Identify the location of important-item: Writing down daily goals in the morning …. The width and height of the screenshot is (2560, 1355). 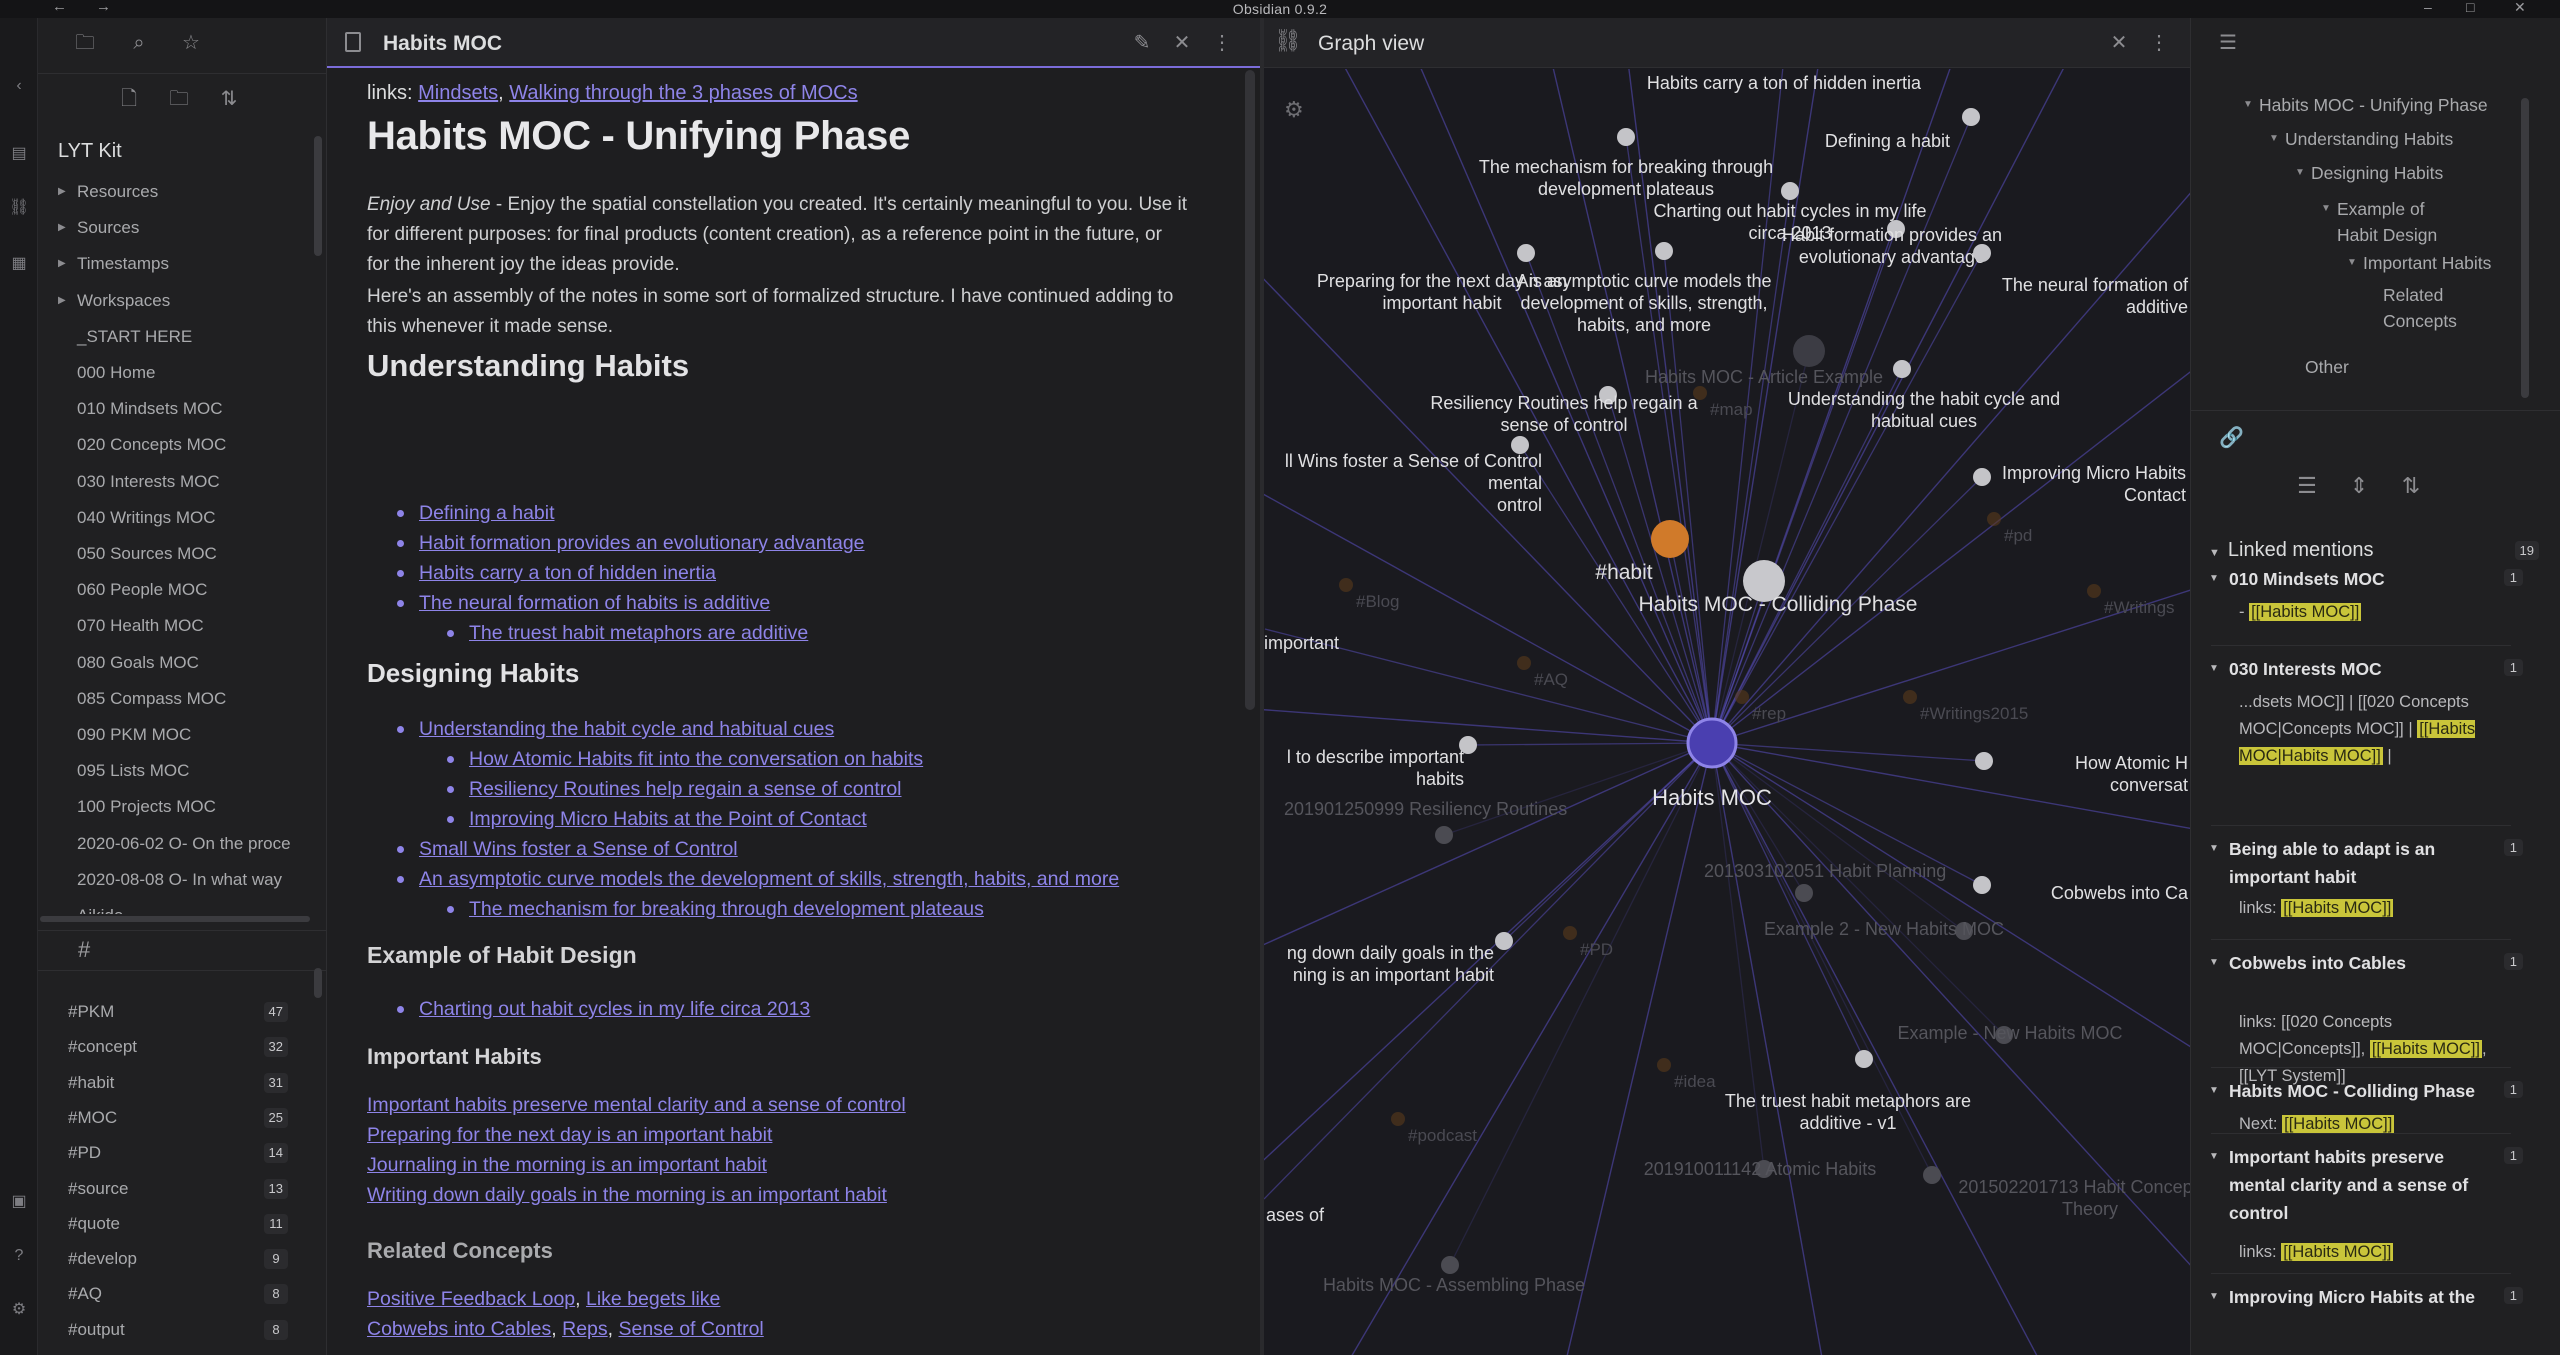
(627, 1195).